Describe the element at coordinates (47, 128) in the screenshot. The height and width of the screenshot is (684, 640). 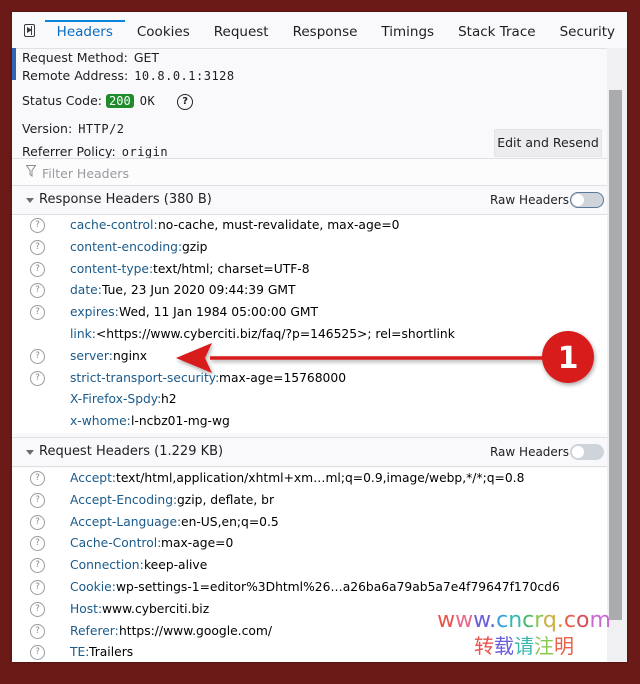
I see `version-label: Version:` at that location.